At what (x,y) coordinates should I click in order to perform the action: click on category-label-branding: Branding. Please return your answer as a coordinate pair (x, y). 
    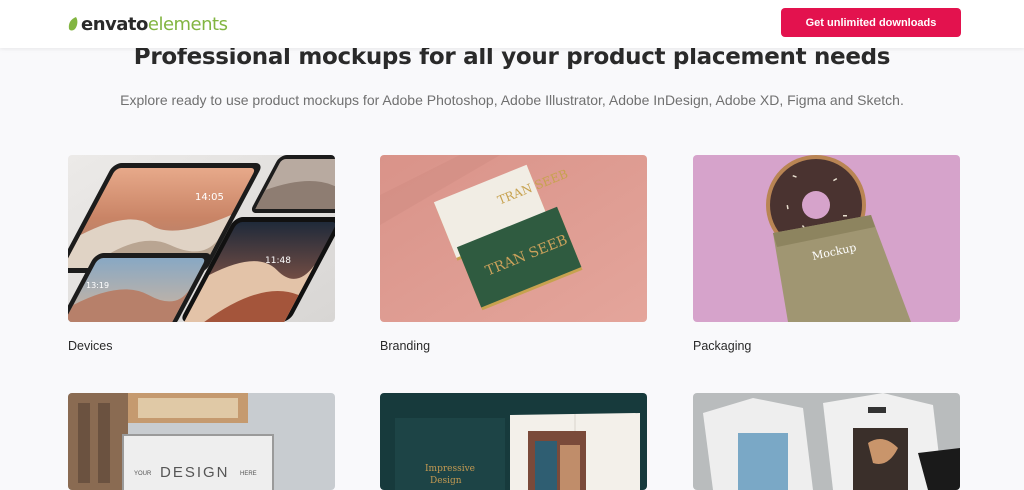
    Looking at the image, I should click on (405, 346).